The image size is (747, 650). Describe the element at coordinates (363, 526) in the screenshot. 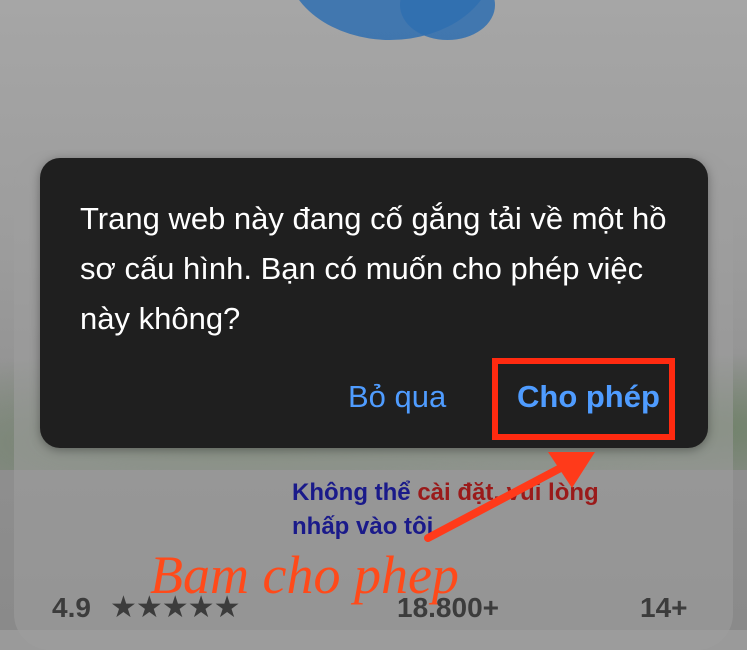

I see `note-line-2: nhấp vào tôi` at that location.